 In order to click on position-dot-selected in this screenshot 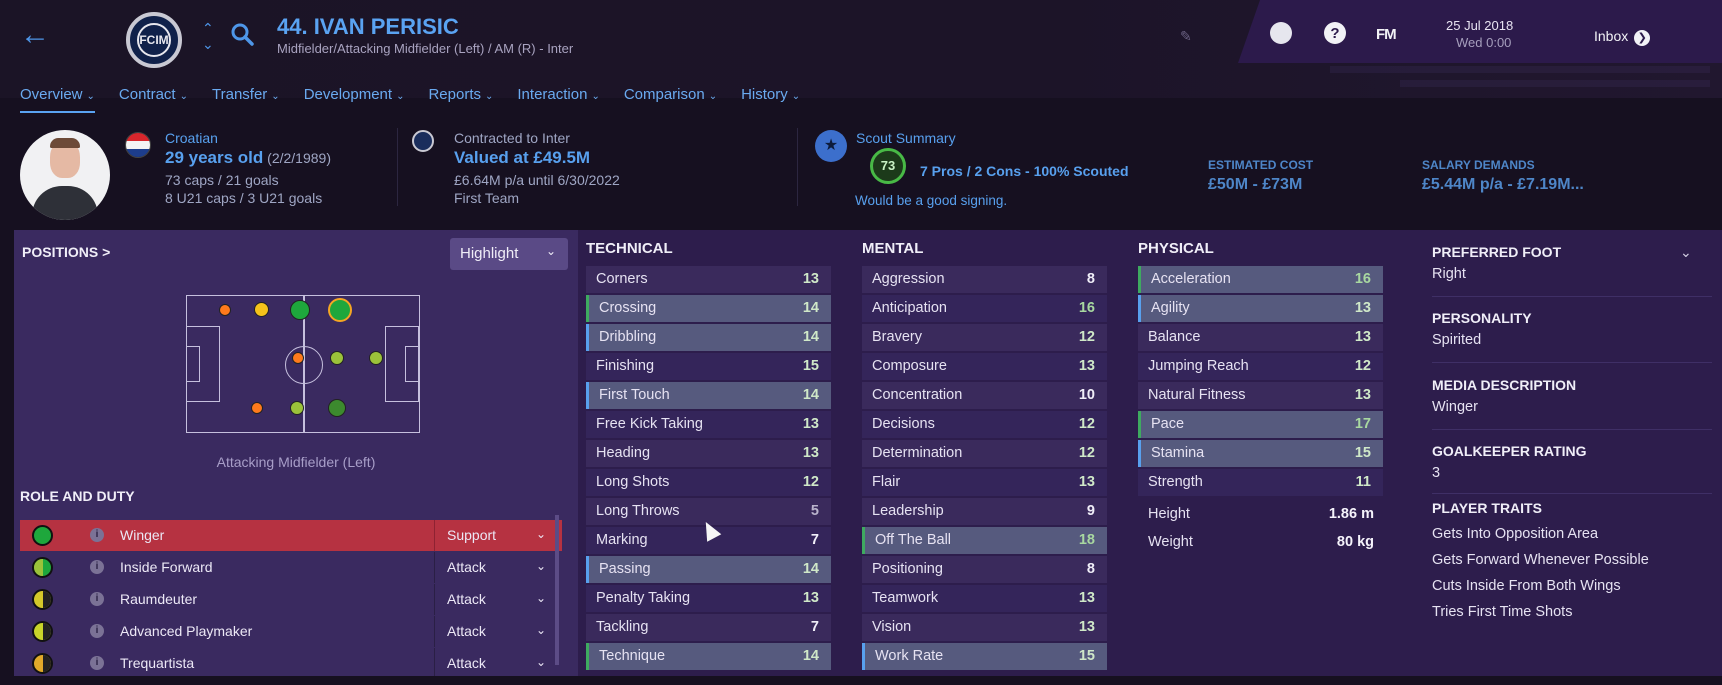, I will do `click(340, 310)`.